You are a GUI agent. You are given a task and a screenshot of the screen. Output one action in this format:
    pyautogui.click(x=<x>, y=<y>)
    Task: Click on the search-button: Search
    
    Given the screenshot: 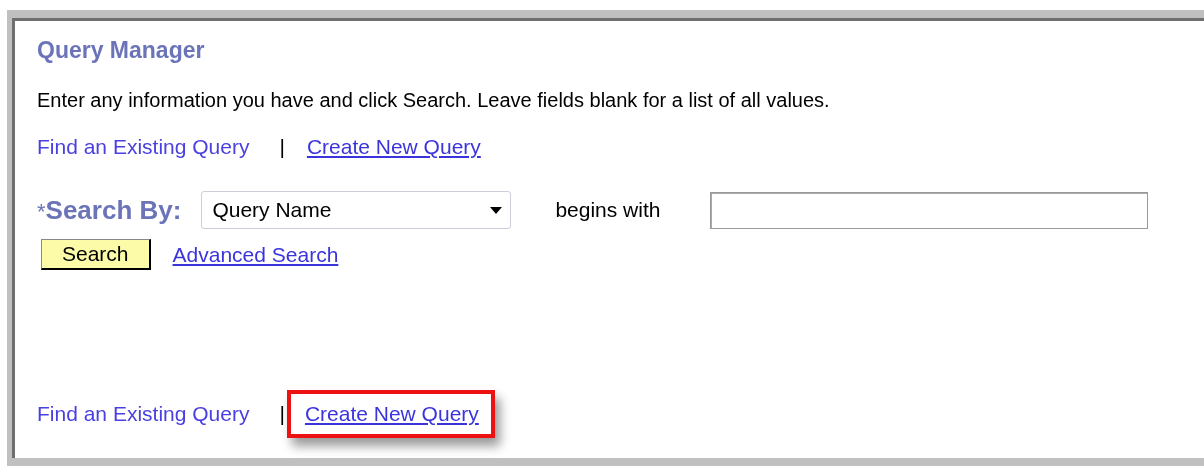 What is the action you would take?
    pyautogui.click(x=96, y=254)
    